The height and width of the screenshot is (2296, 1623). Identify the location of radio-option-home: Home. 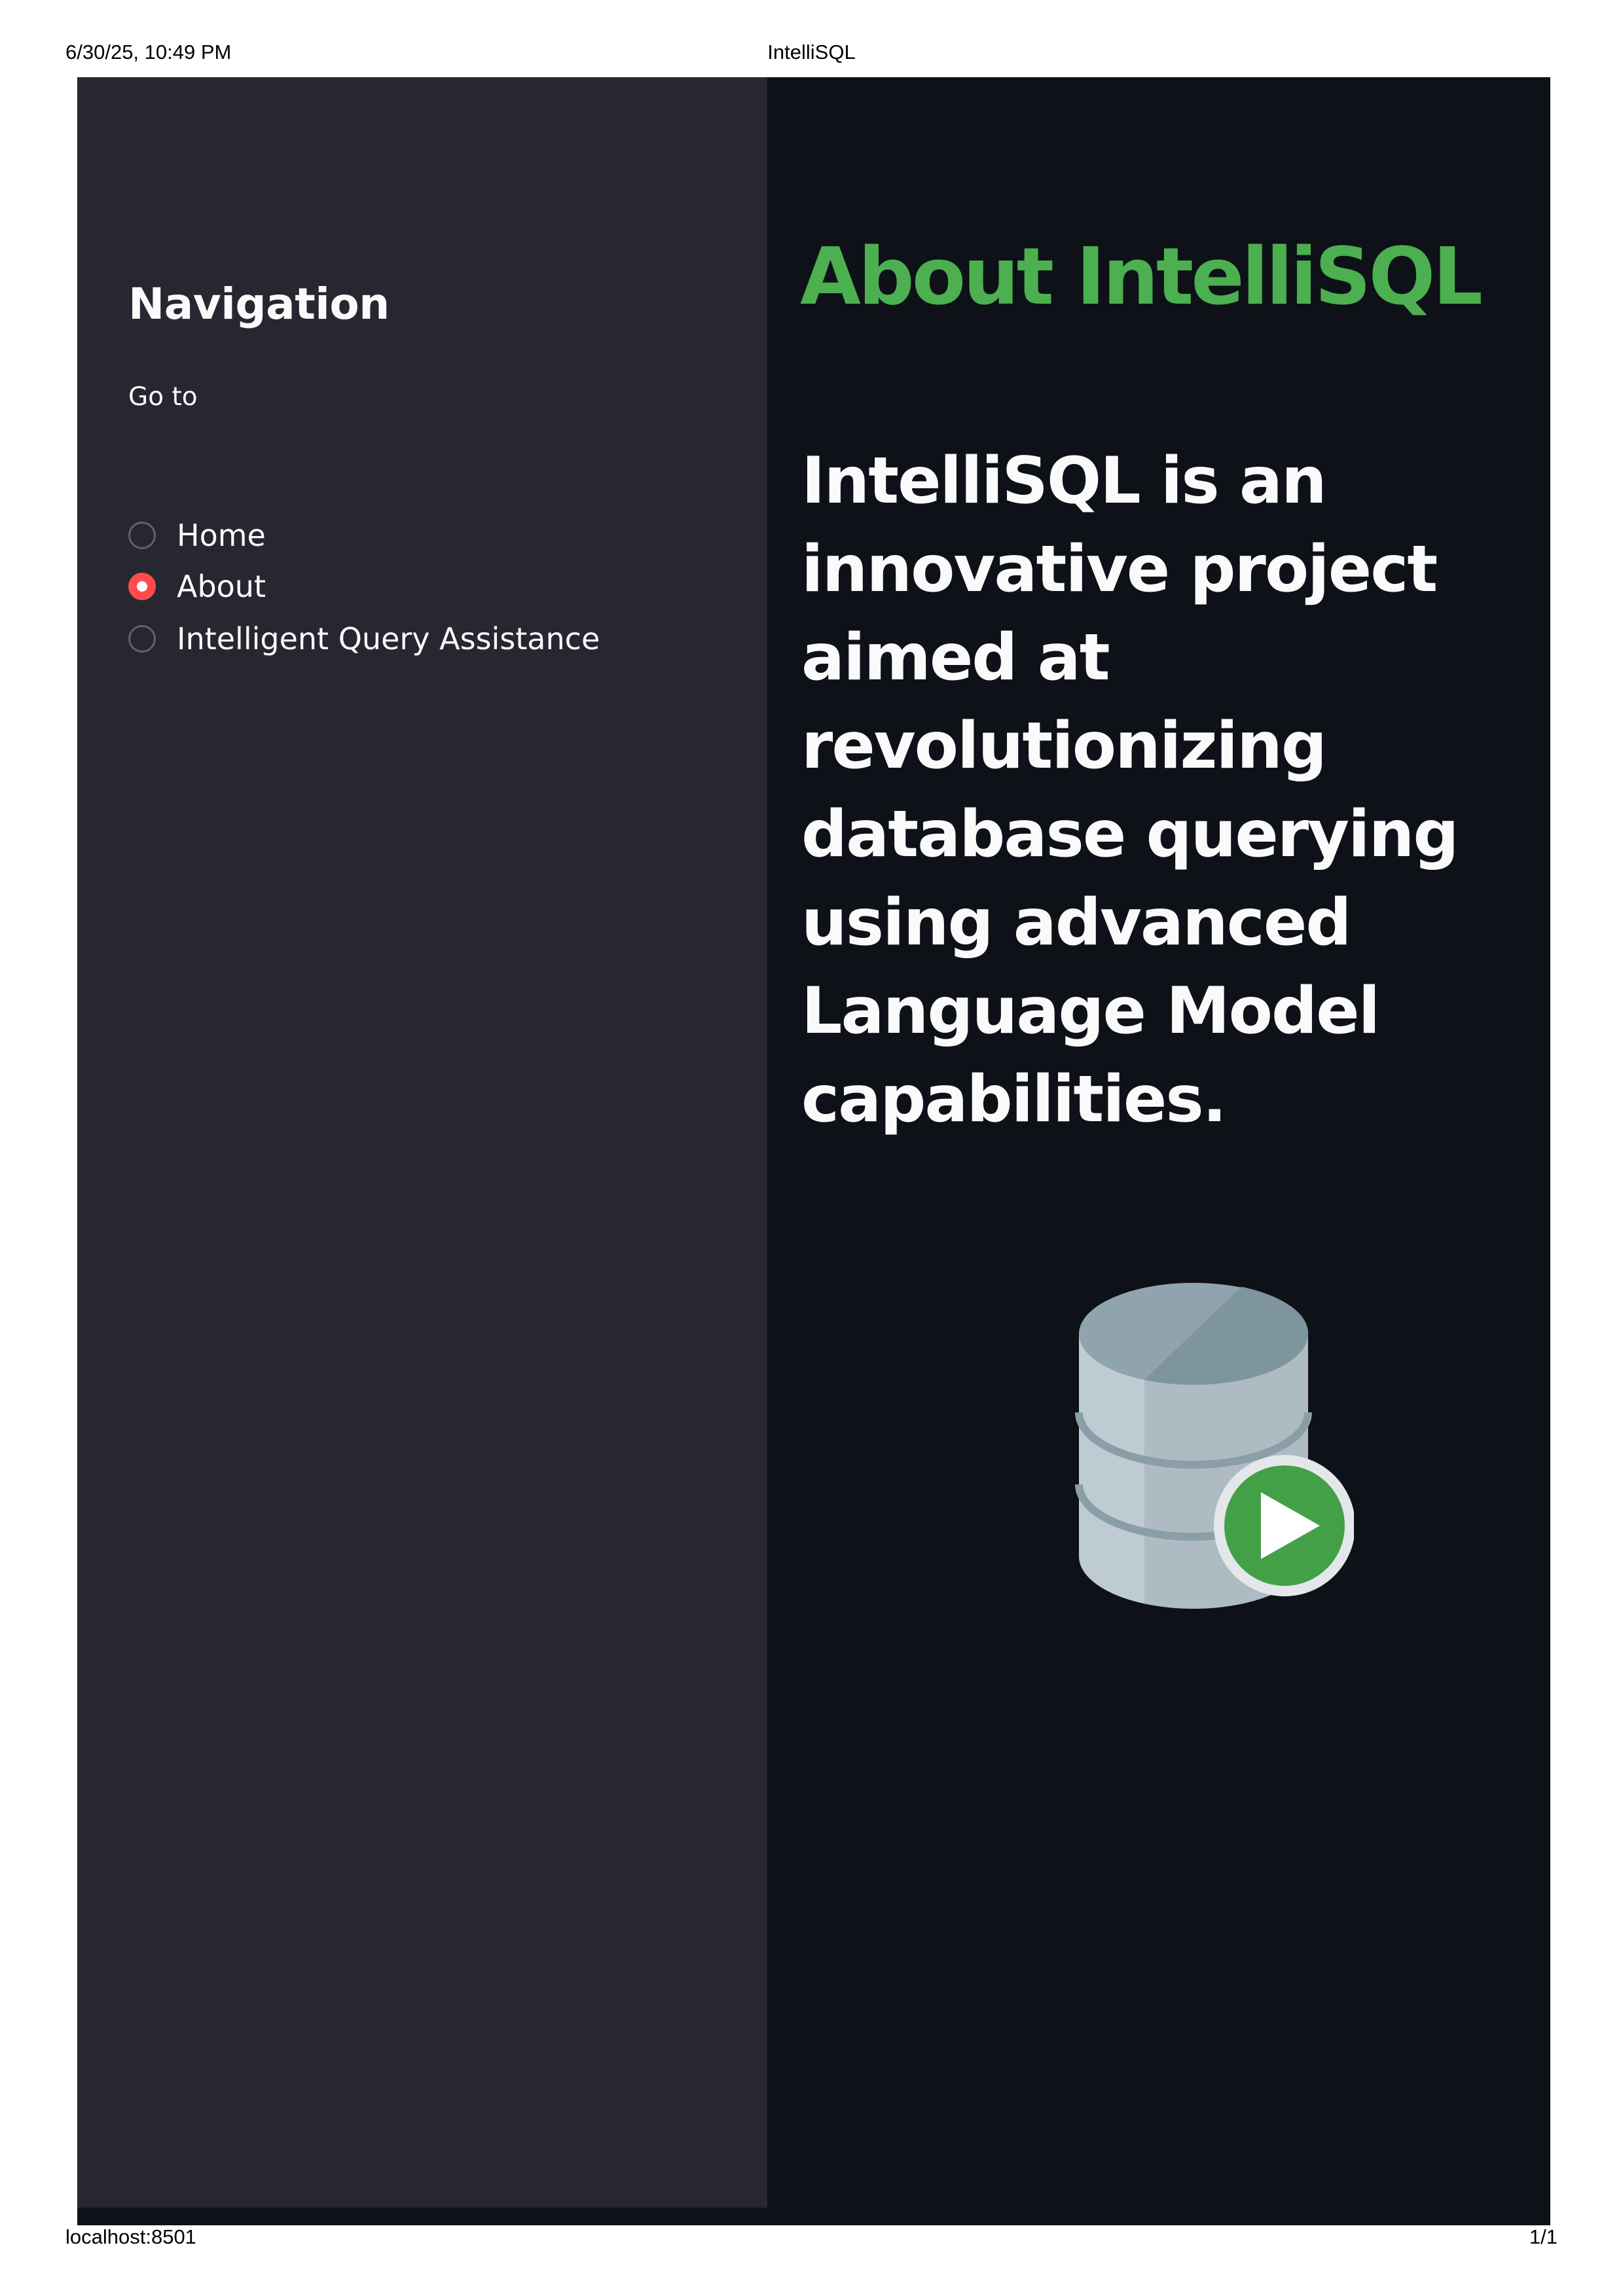
(197, 535).